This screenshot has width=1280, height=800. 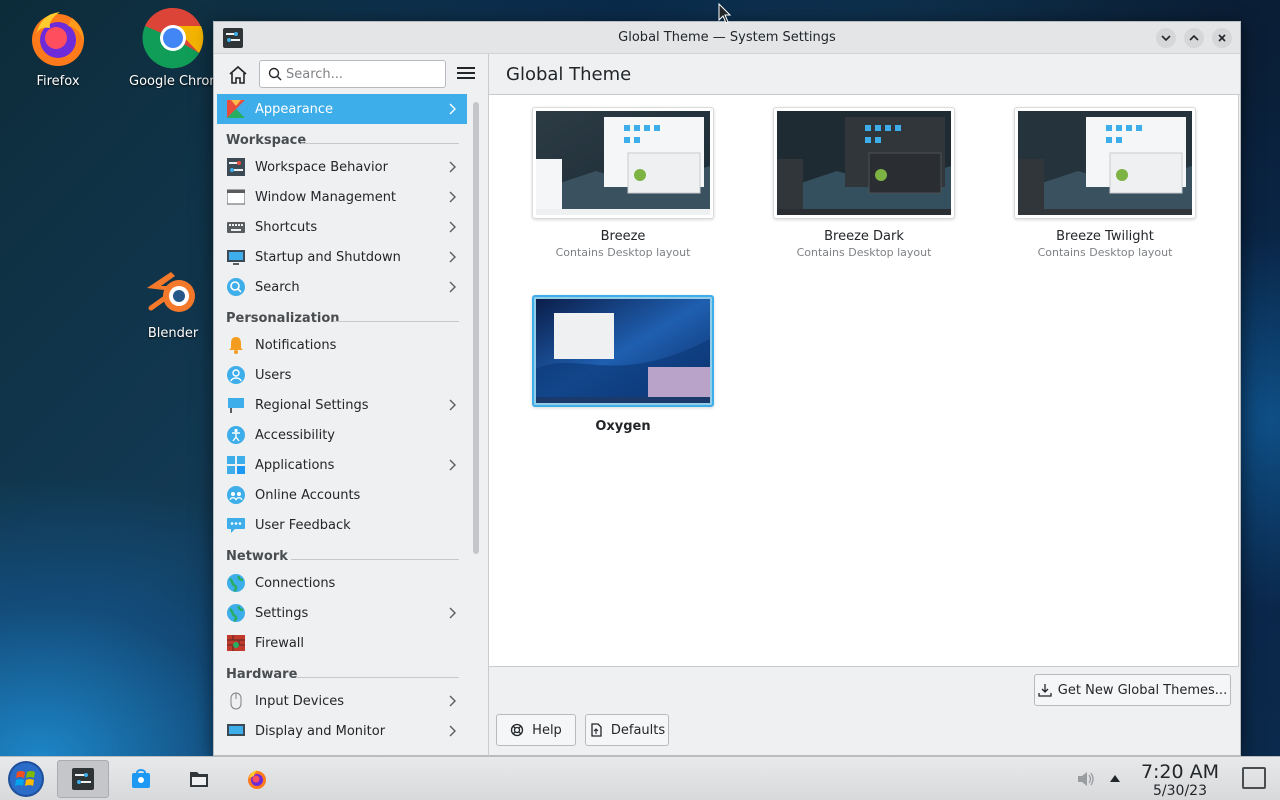 I want to click on bell-icon, so click(x=236, y=345).